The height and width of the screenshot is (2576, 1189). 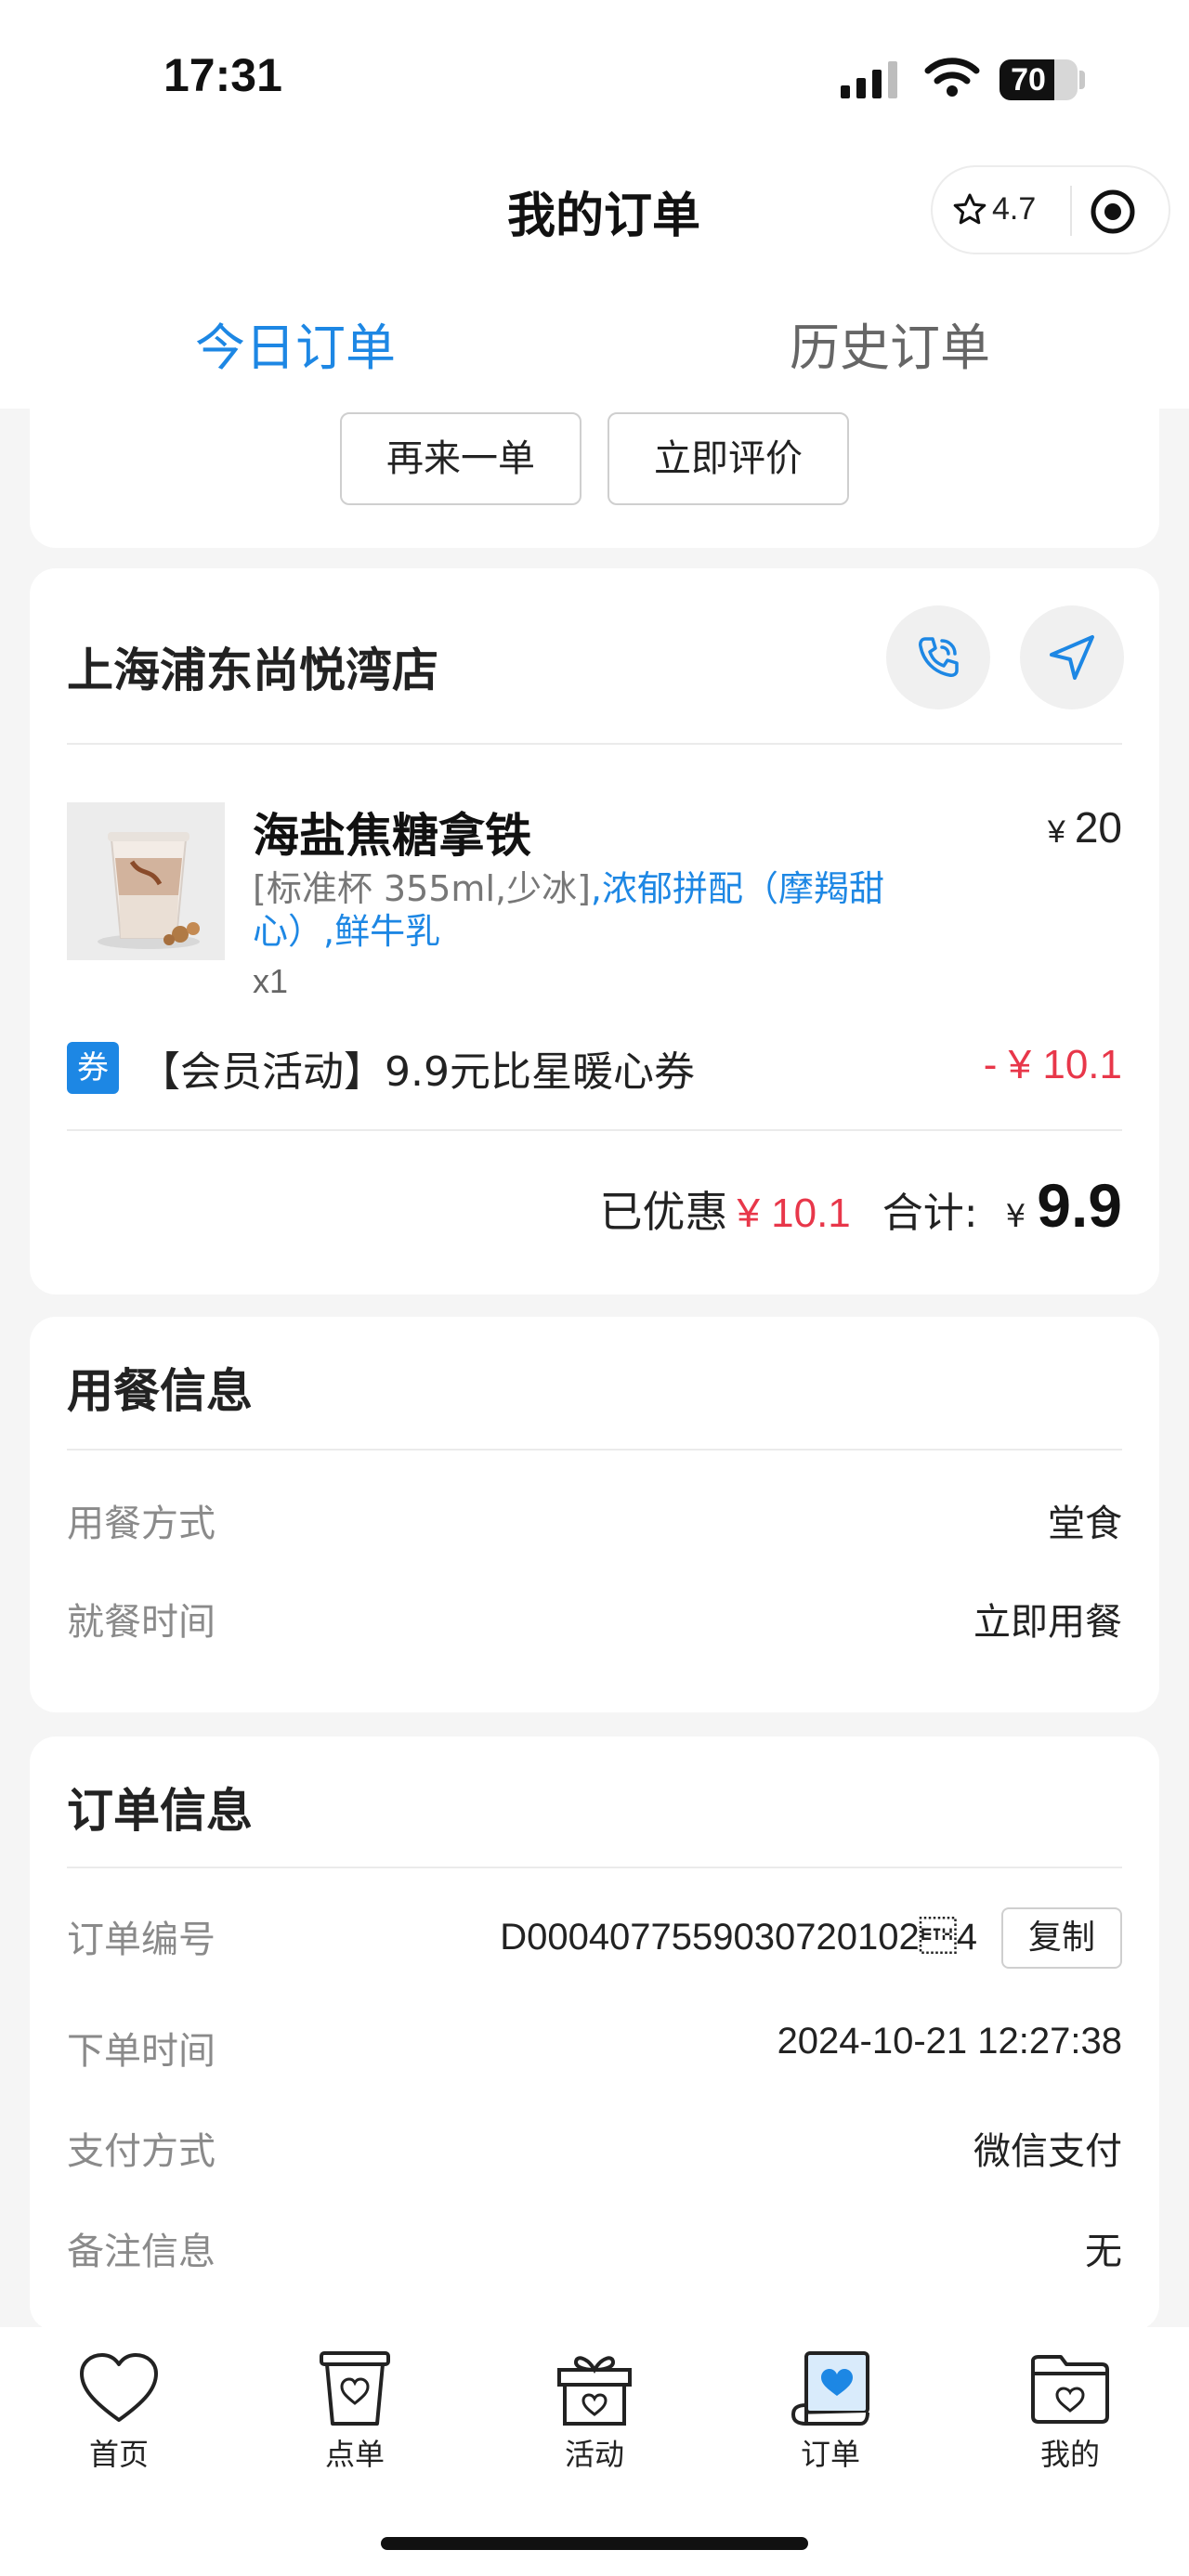 I want to click on tabbar-home-label: 首页, so click(x=119, y=2454).